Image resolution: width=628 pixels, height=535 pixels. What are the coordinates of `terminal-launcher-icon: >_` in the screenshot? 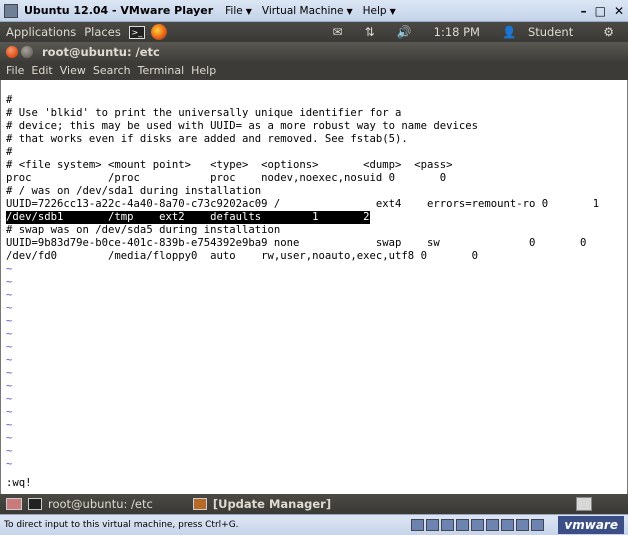 It's located at (136, 32).